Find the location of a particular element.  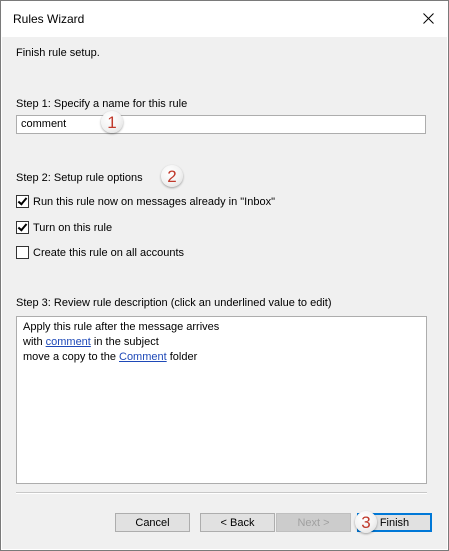

run-now-checkbox is located at coordinates (22, 201).